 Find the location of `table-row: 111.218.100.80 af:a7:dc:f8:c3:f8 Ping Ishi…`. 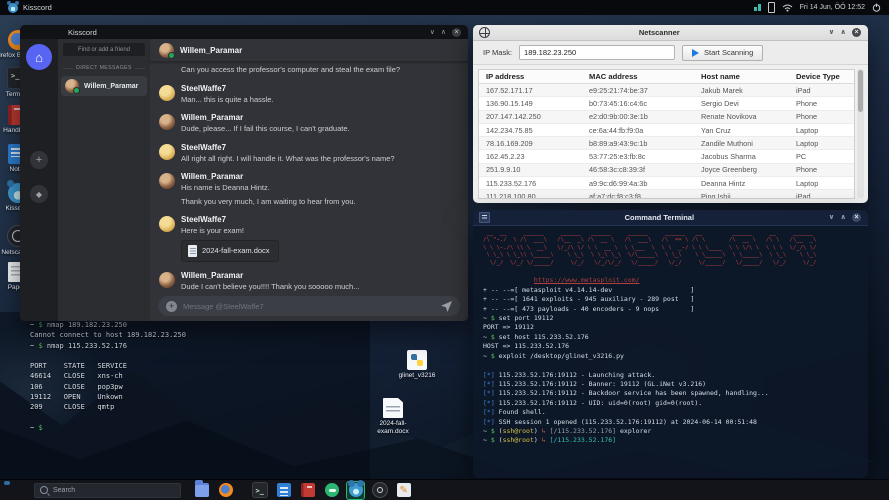

table-row: 111.218.100.80 af:a7:dc:f8:c3:f8 Ping Ishi… is located at coordinates (666, 194).